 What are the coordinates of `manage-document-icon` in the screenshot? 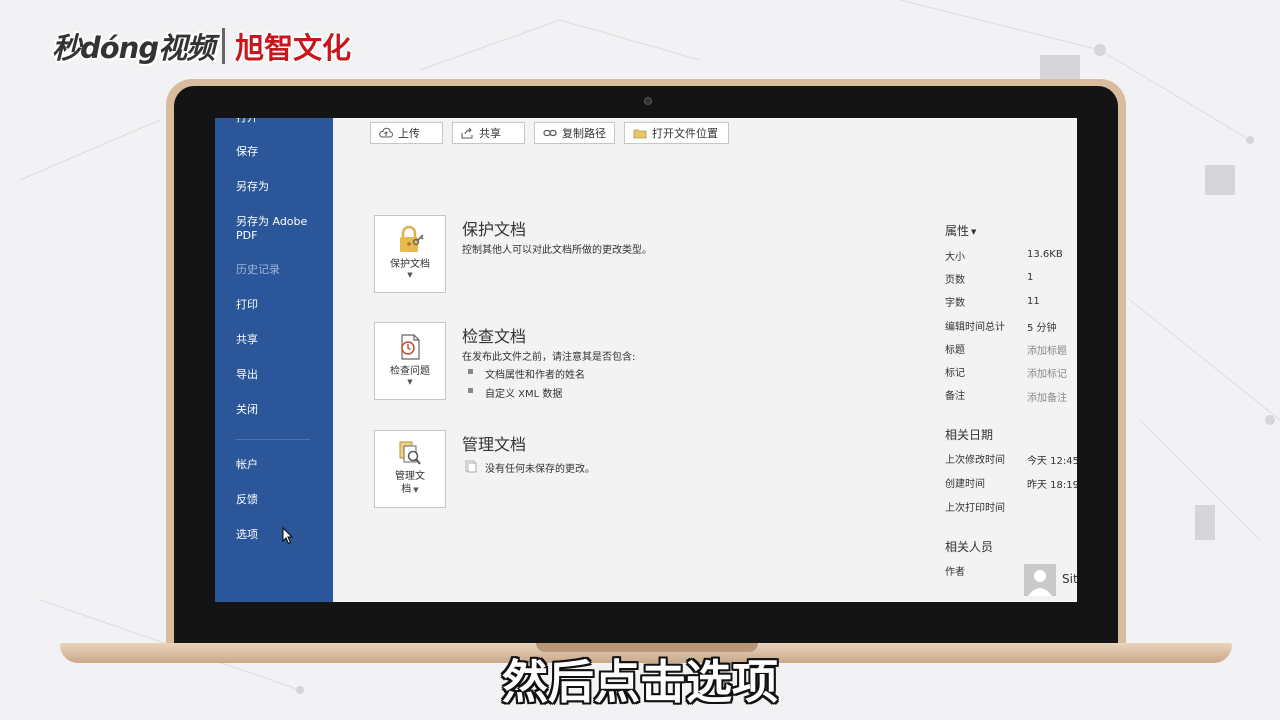 It's located at (410, 453).